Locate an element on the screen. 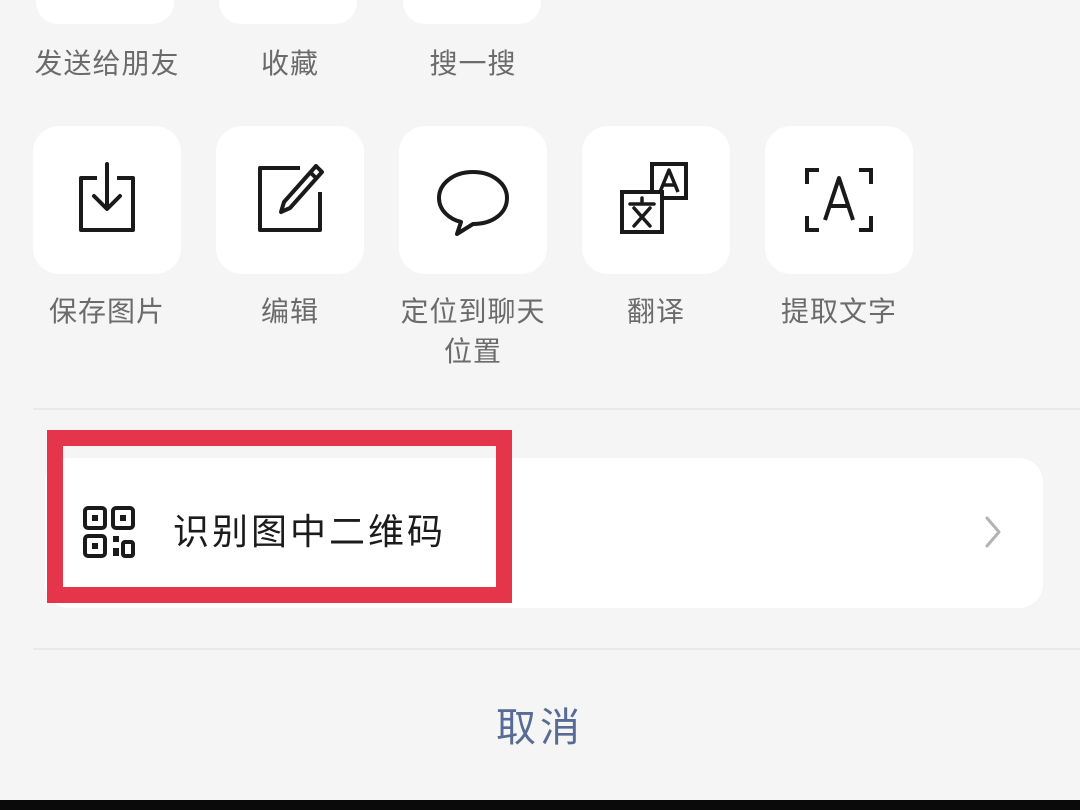  translate-button is located at coordinates (656, 200).